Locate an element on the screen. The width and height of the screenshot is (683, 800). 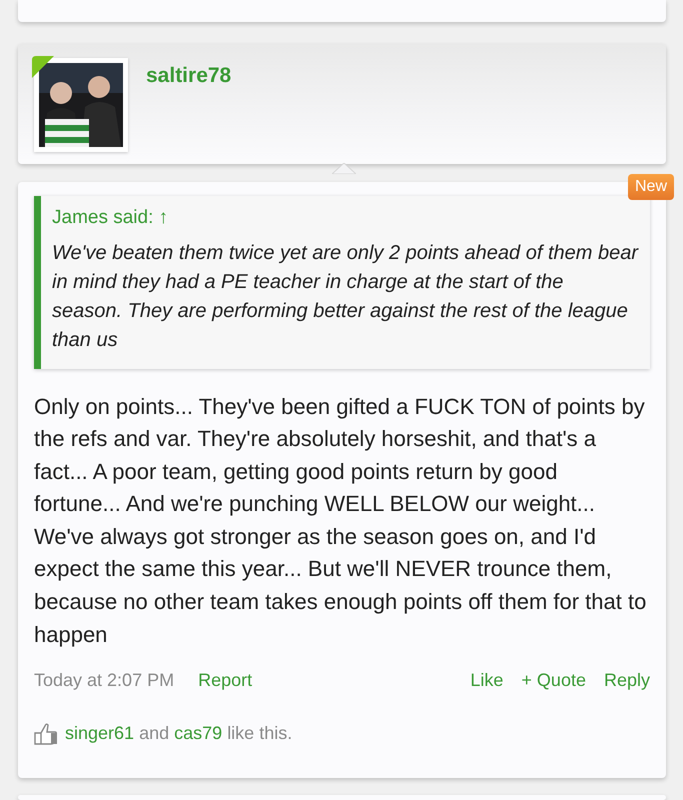
post-action-link: Report is located at coordinates (225, 680).